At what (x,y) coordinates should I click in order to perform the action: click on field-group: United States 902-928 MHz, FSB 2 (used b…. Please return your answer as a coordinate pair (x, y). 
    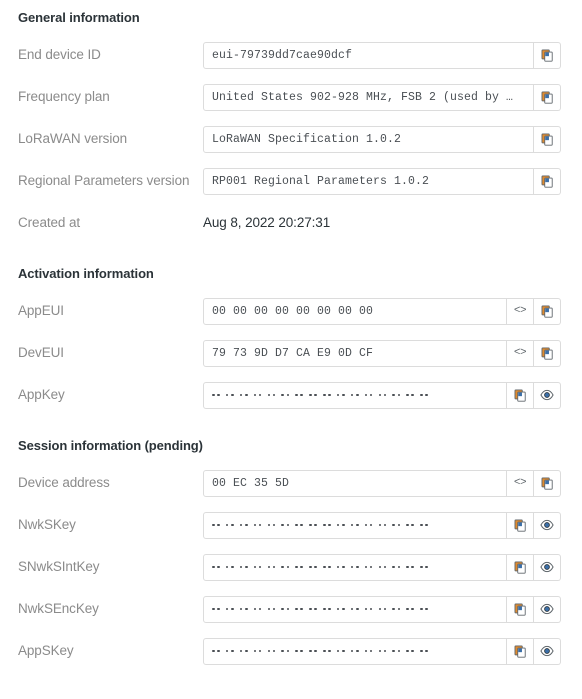
    Looking at the image, I should click on (382, 97).